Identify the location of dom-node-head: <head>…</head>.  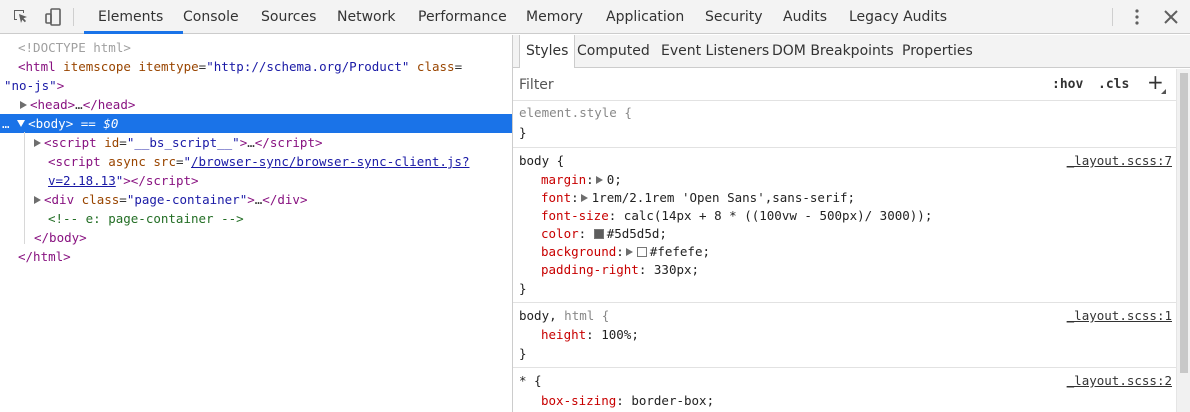
(256, 104).